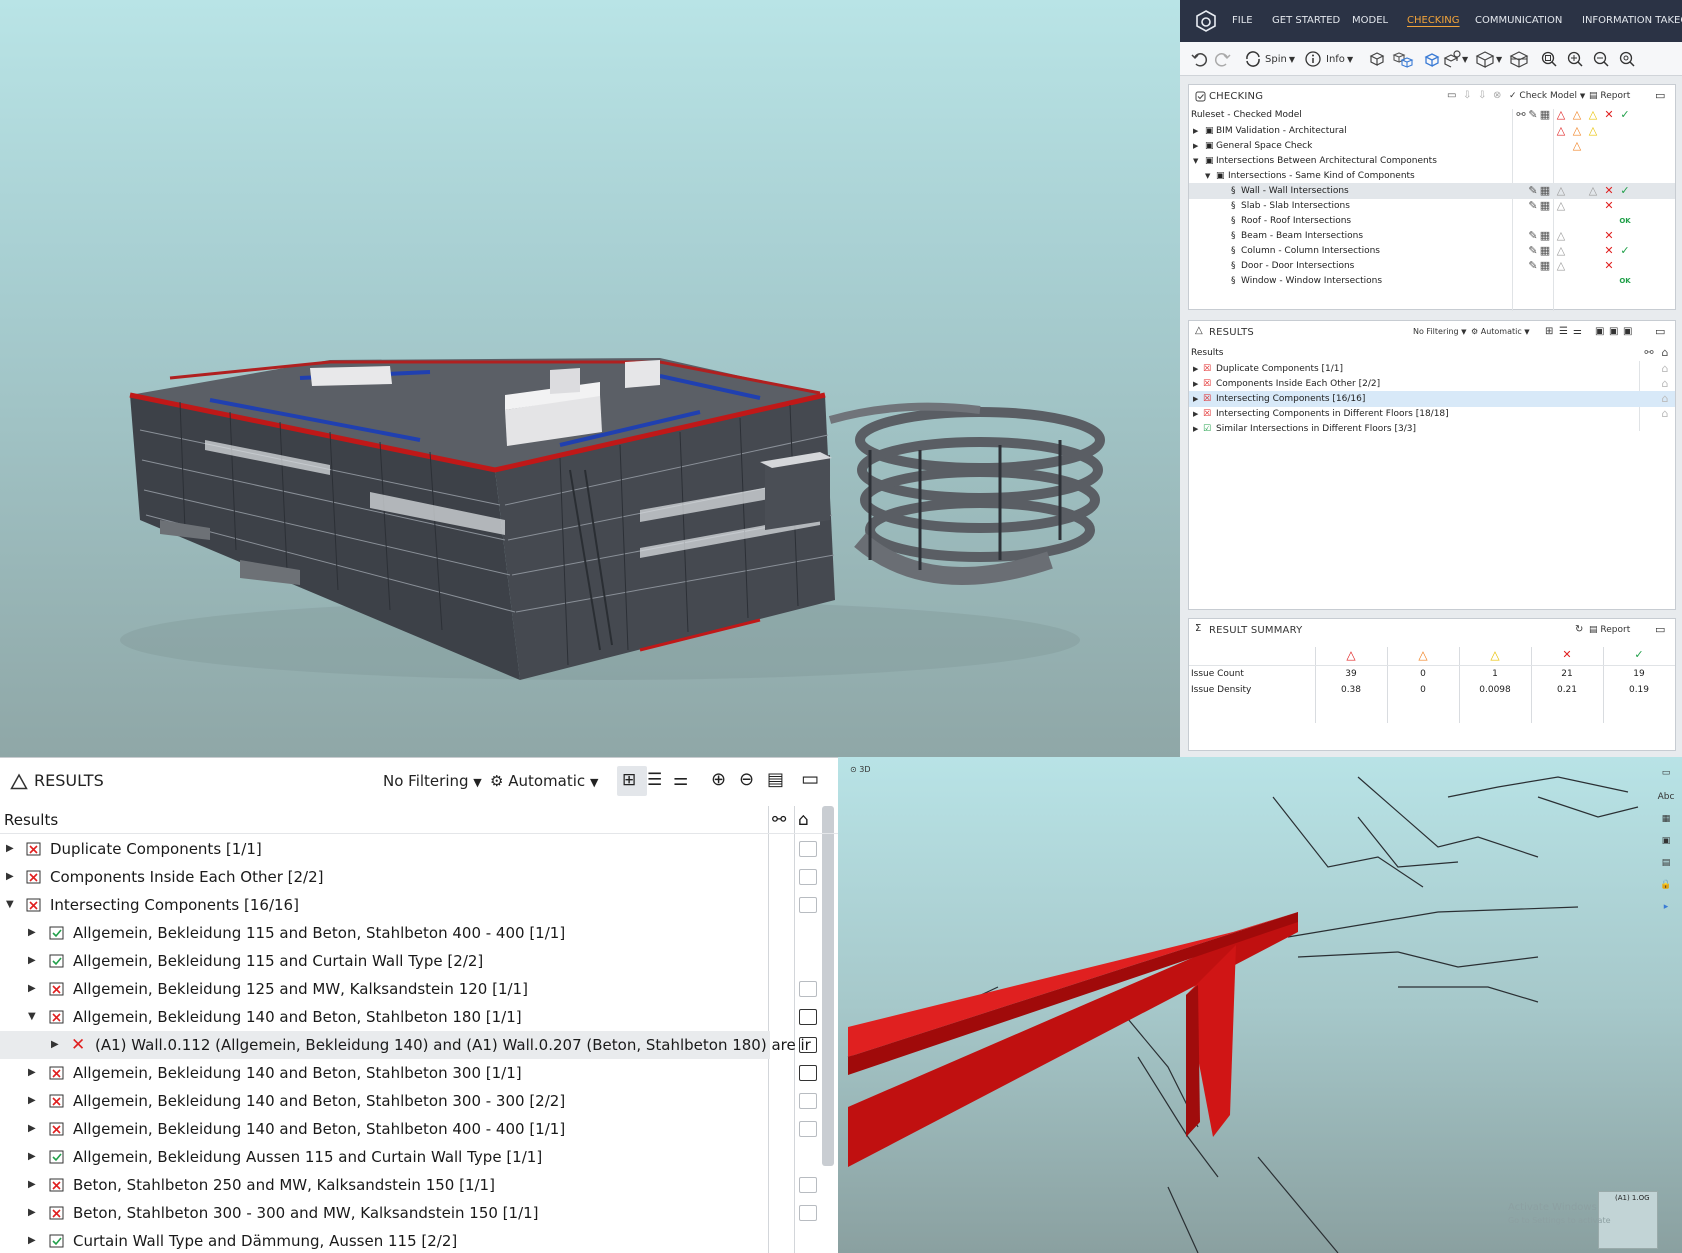 This screenshot has width=1682, height=1253. What do you see at coordinates (544, 781) in the screenshot?
I see `mode-dropdown: ⚙ Automatic ▼` at bounding box center [544, 781].